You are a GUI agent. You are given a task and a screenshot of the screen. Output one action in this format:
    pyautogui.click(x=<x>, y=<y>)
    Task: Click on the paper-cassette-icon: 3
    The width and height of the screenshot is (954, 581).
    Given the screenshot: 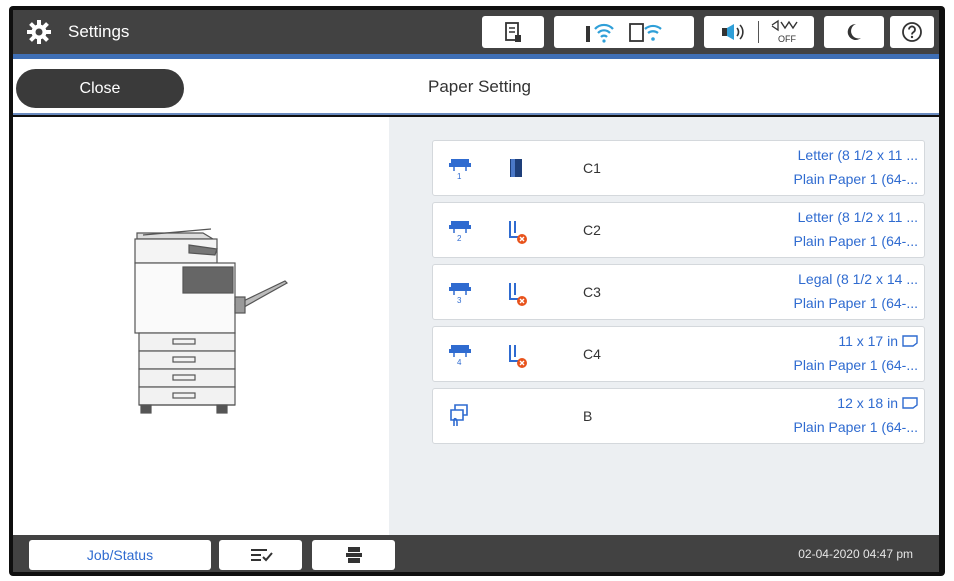 What is the action you would take?
    pyautogui.click(x=460, y=294)
    